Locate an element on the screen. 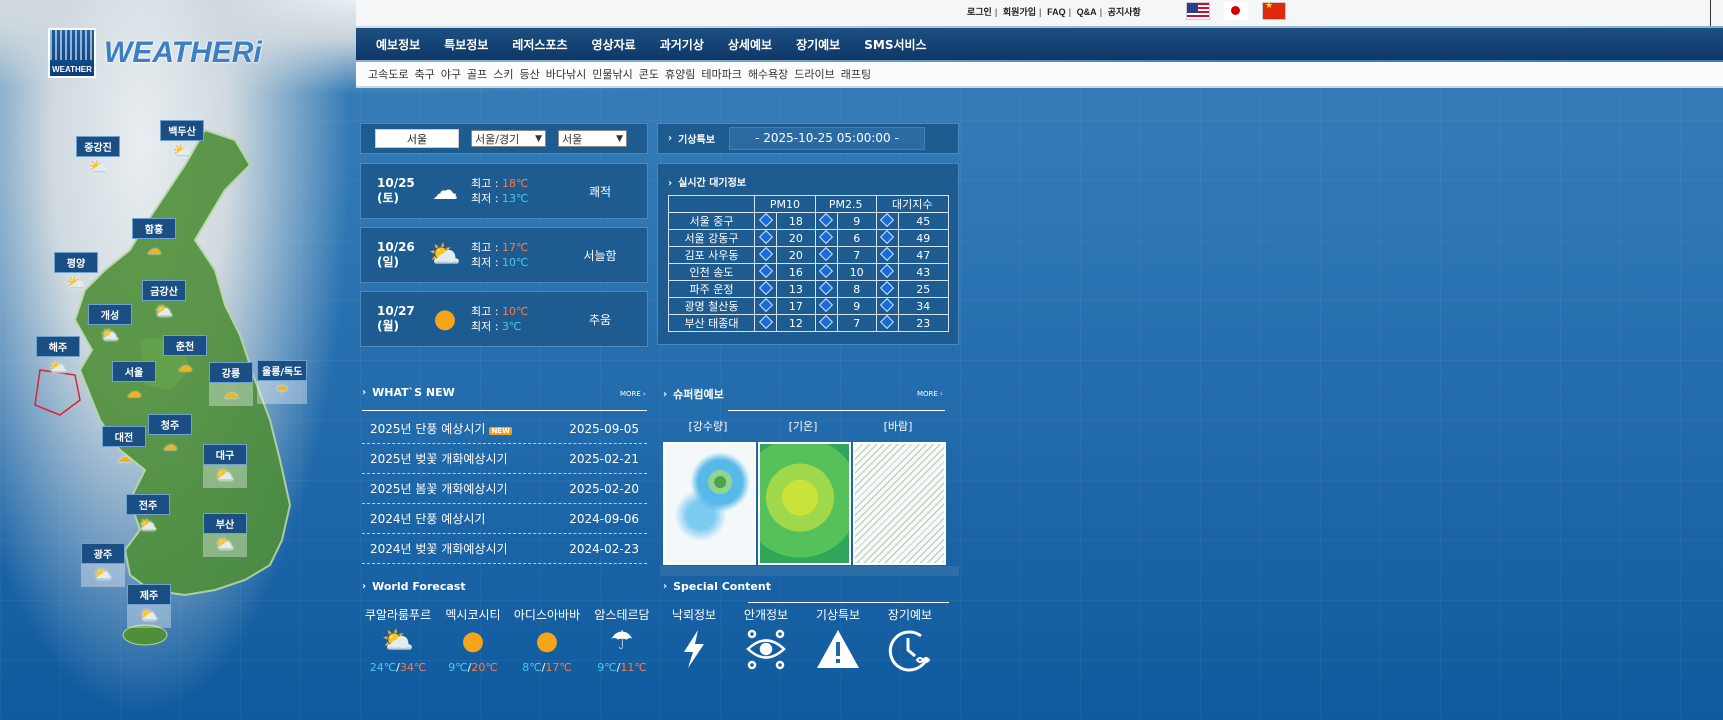 The height and width of the screenshot is (720, 1723). fog-info-label: 안개정보 is located at coordinates (766, 614).